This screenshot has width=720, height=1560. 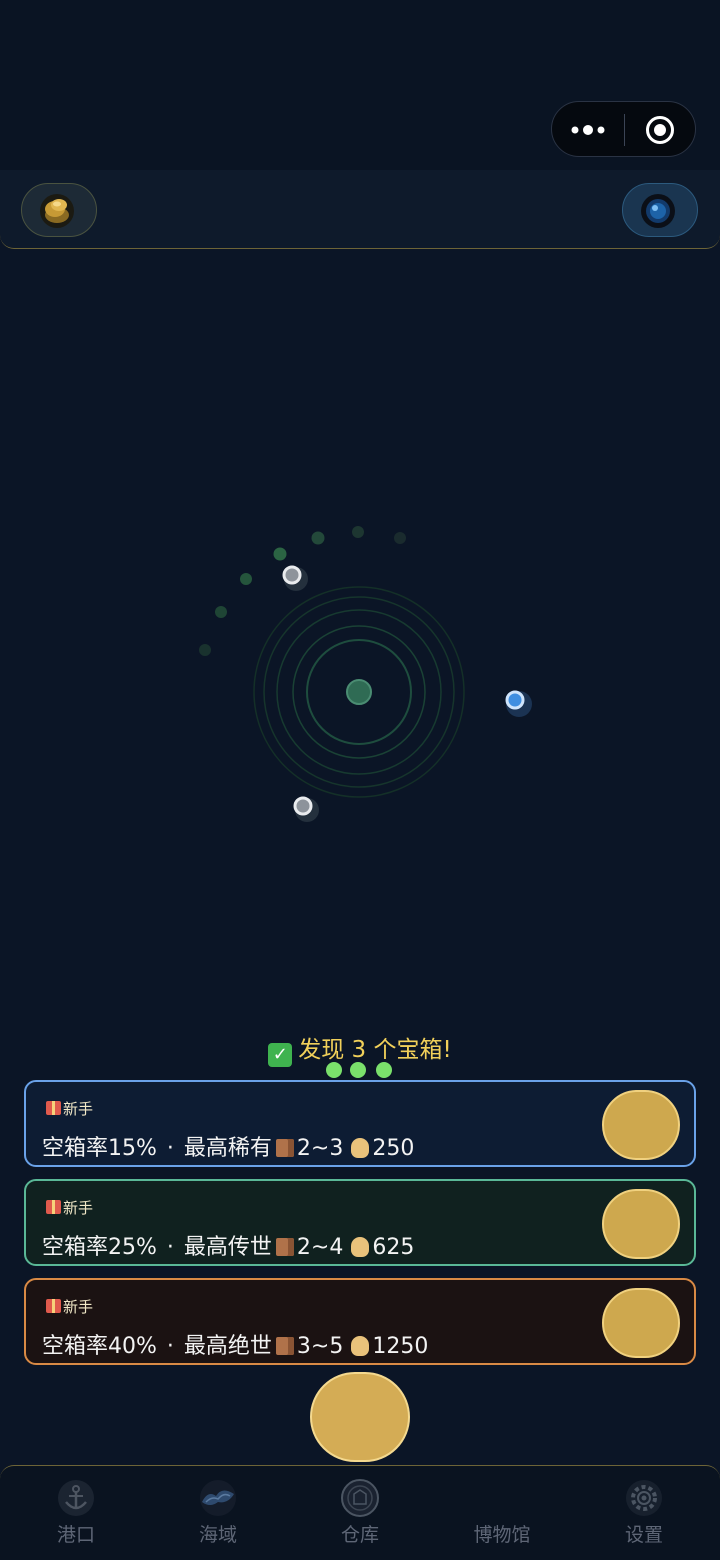 What do you see at coordinates (218, 1498) in the screenshot?
I see `sea-icon` at bounding box center [218, 1498].